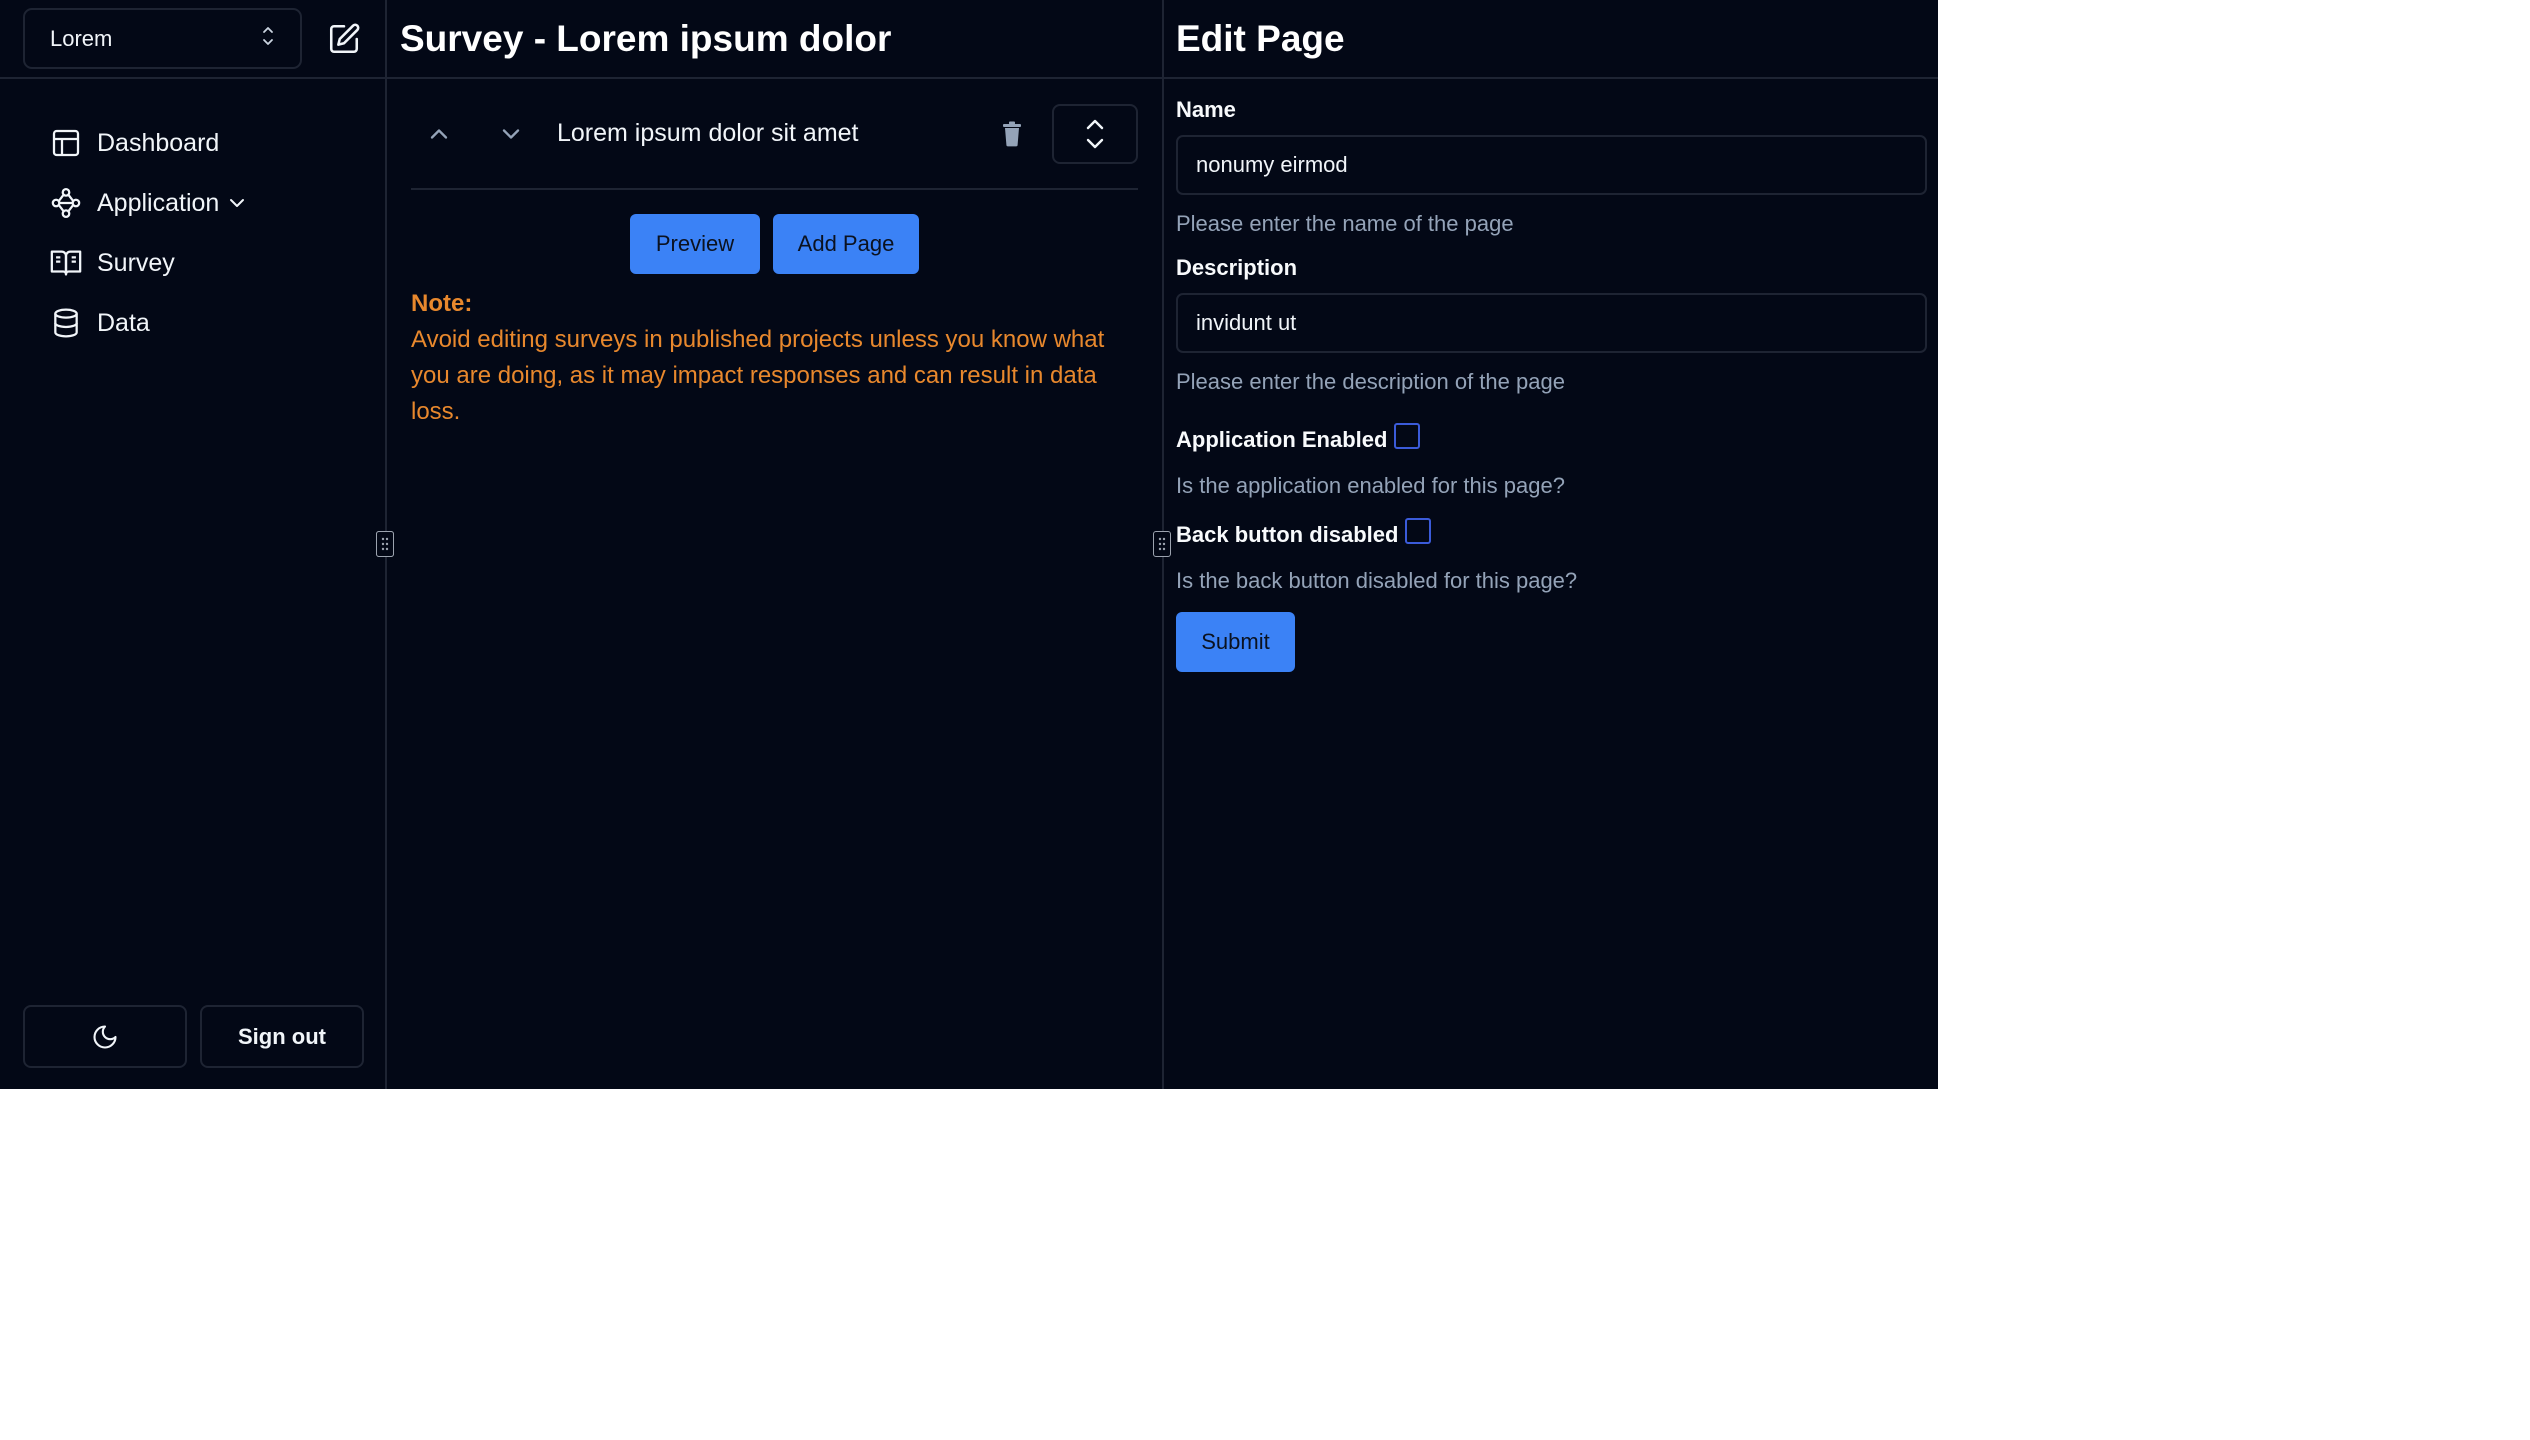  What do you see at coordinates (216, 263) in the screenshot?
I see `sidebar-item-survey: Survey` at bounding box center [216, 263].